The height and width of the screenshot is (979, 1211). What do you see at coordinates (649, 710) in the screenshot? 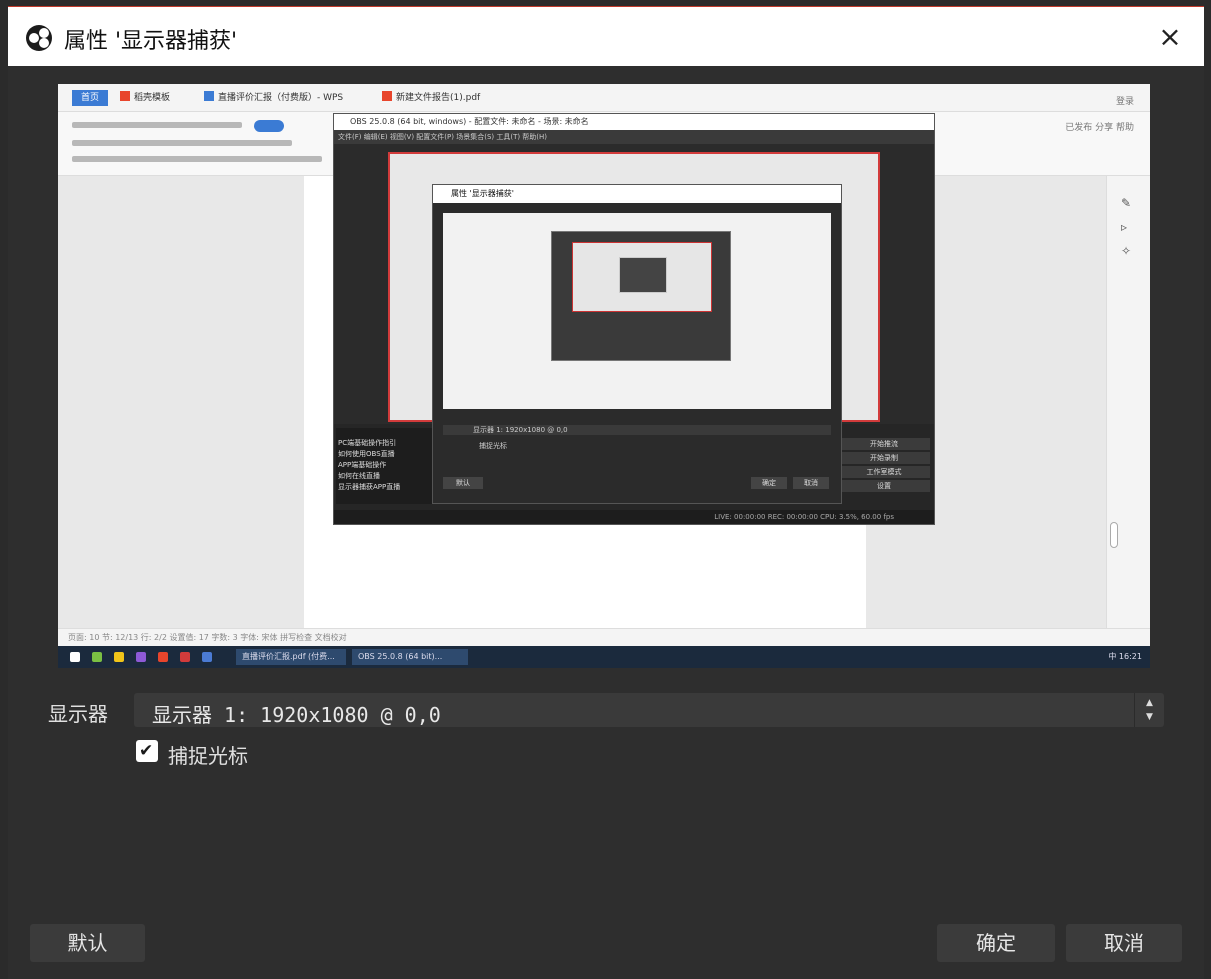
I see `monitor-select: 显示器 1: 1920x1080 @ 0,0 ▲ ▼` at bounding box center [649, 710].